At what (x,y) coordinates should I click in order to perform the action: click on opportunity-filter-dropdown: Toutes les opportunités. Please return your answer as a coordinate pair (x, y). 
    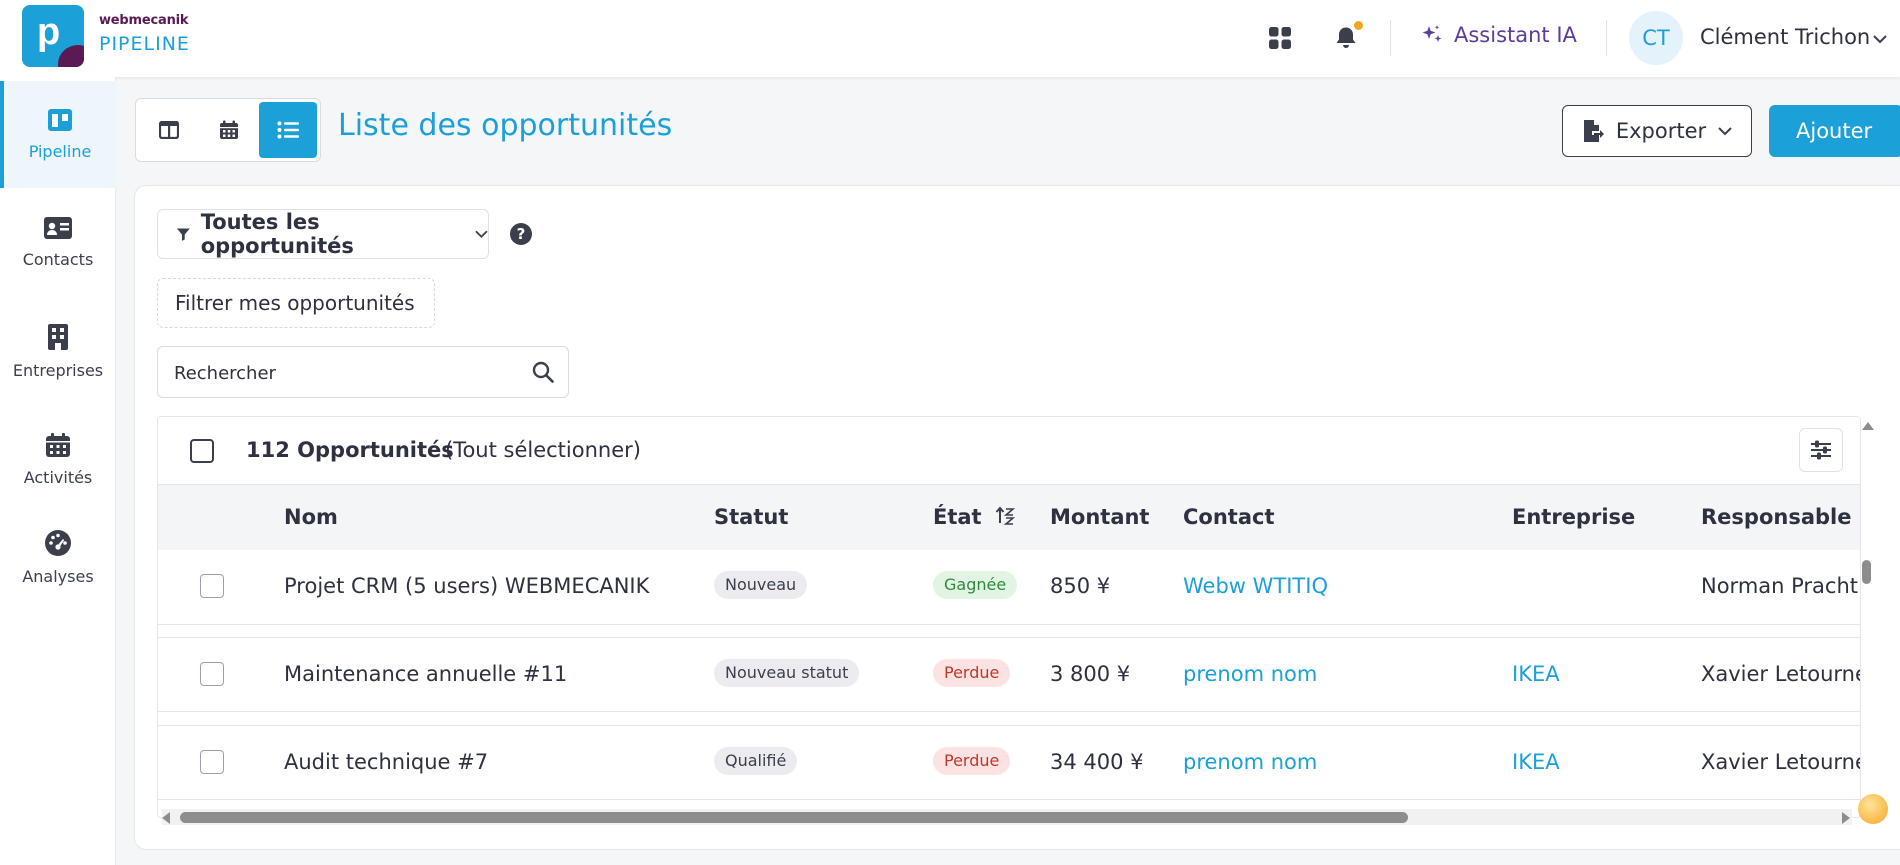
    Looking at the image, I should click on (323, 234).